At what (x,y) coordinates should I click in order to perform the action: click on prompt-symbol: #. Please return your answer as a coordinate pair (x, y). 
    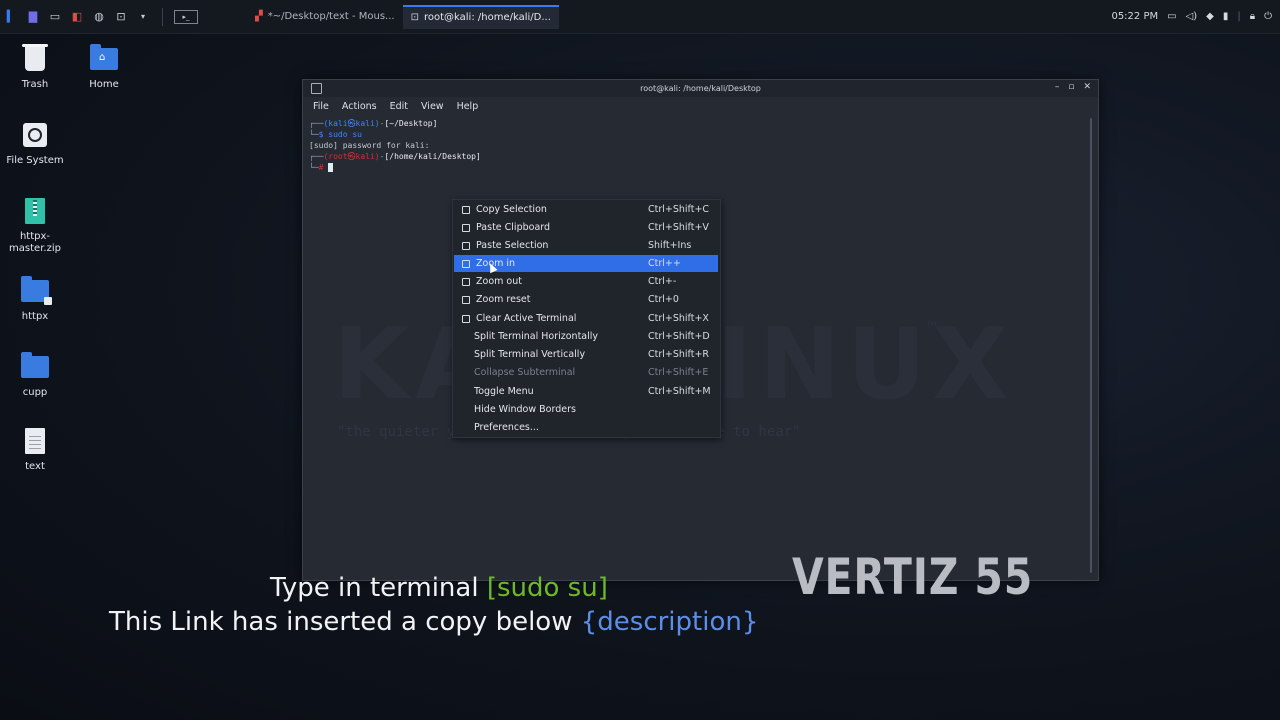
    Looking at the image, I should click on (323, 167).